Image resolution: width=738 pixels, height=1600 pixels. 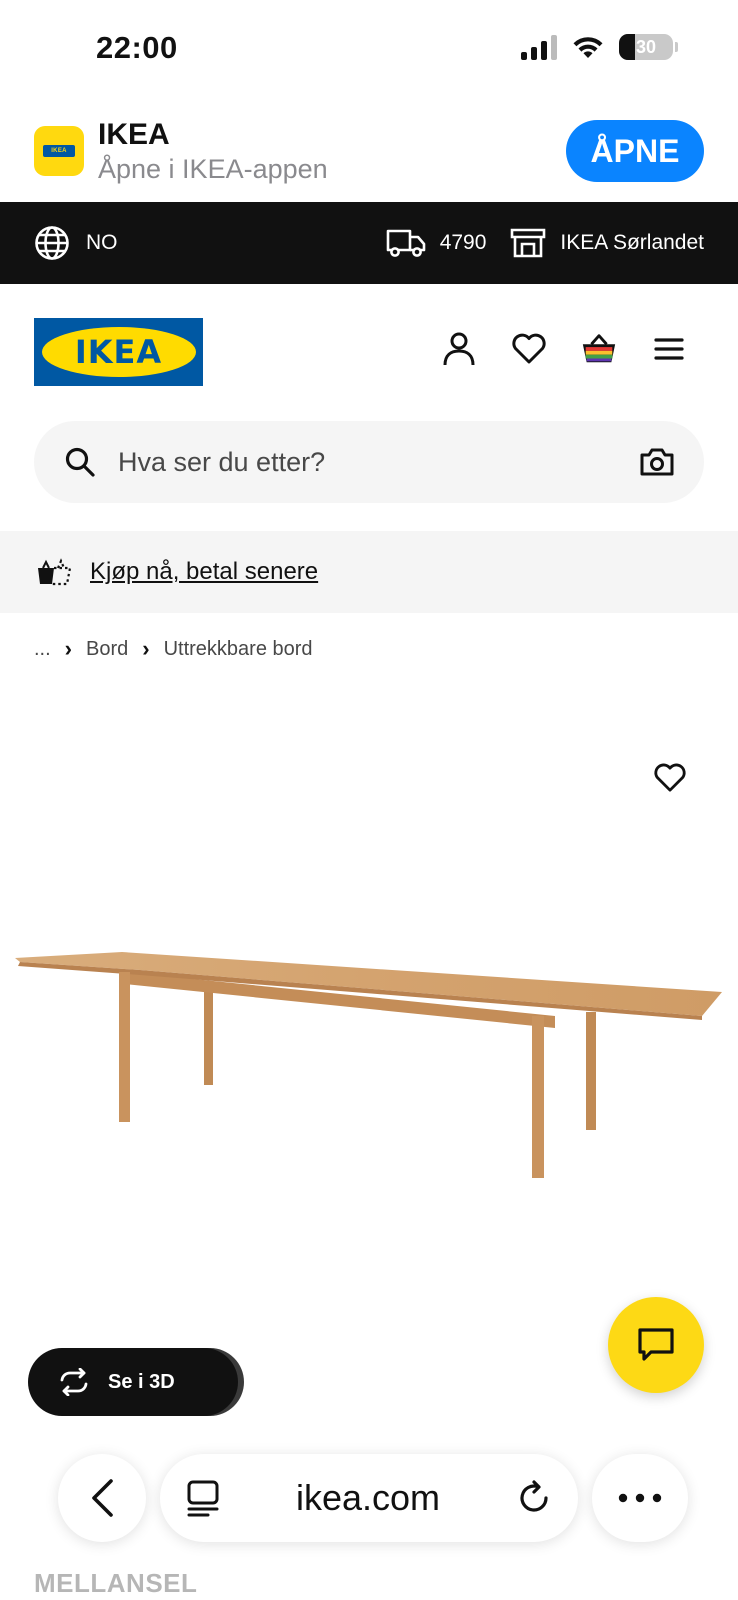 I want to click on search-bar, so click(x=369, y=462).